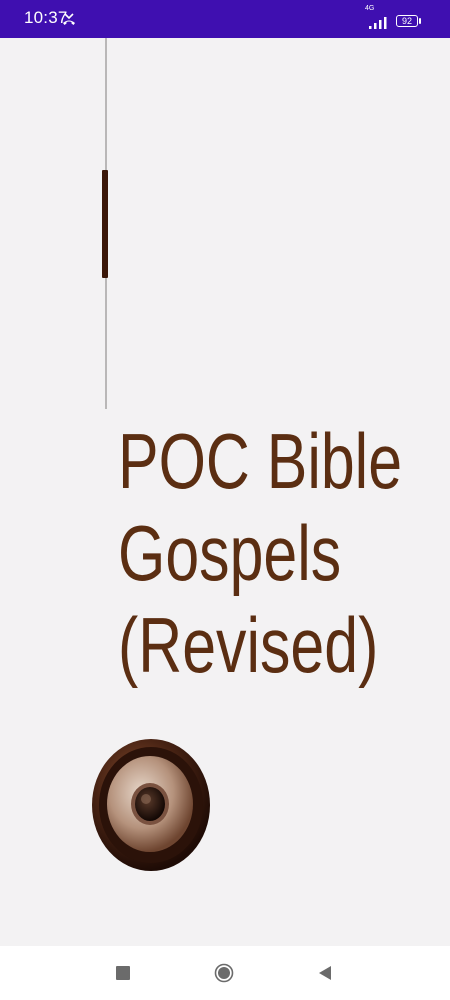  Describe the element at coordinates (420, 21) in the screenshot. I see `battery-tip` at that location.